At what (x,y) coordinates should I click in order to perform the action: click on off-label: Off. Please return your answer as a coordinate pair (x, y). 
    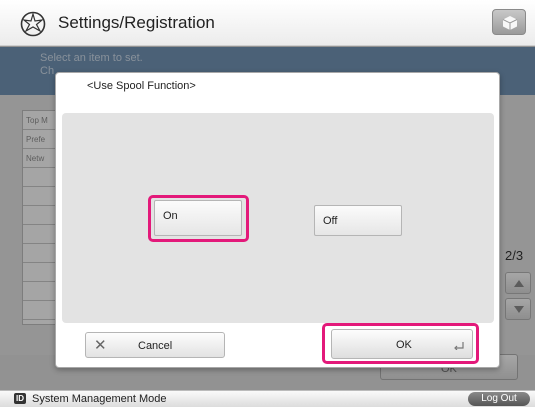
    Looking at the image, I should click on (330, 221).